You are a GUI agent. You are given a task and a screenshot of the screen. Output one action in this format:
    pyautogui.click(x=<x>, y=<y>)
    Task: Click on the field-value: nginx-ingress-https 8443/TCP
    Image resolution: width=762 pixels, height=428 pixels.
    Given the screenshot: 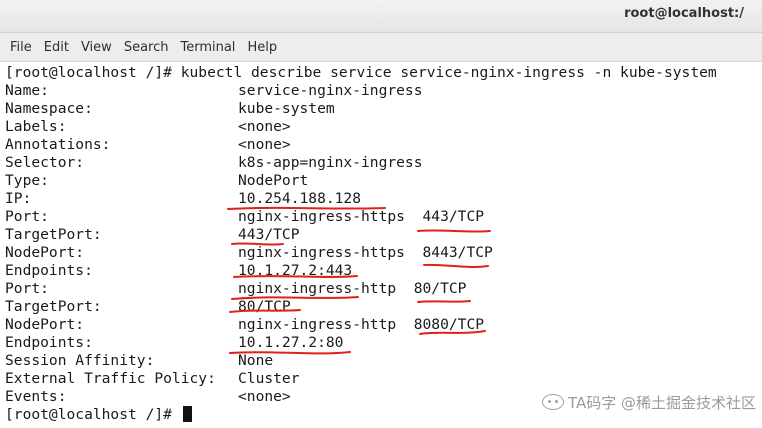 What is the action you would take?
    pyautogui.click(x=365, y=252)
    